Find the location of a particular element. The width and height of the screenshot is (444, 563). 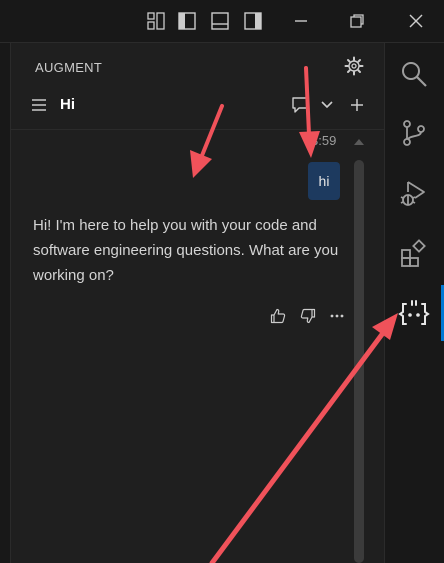

user-message-bubble: hi is located at coordinates (324, 181).